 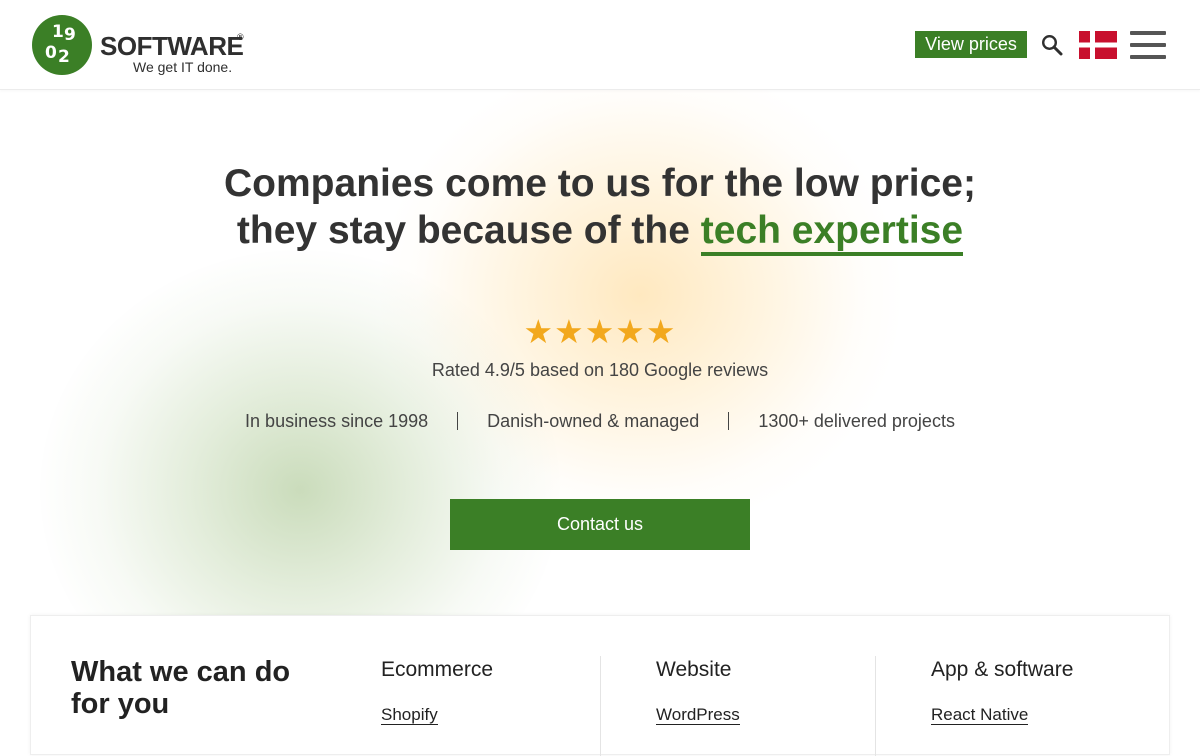 I want to click on service-column-title: App & software, so click(x=1002, y=669).